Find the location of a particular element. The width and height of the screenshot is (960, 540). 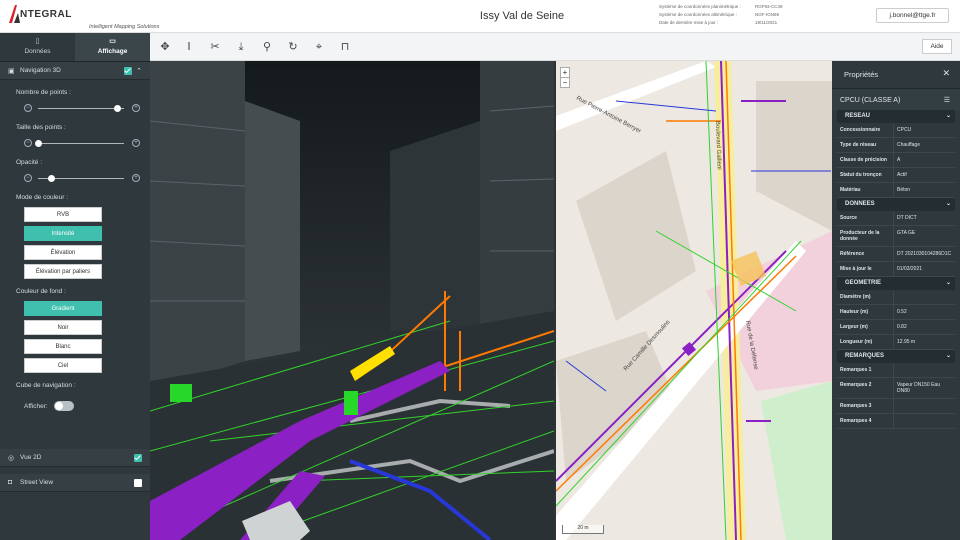

property-row: Remarques 2 Vapeur DN150 Eau DN80 is located at coordinates (896, 388).